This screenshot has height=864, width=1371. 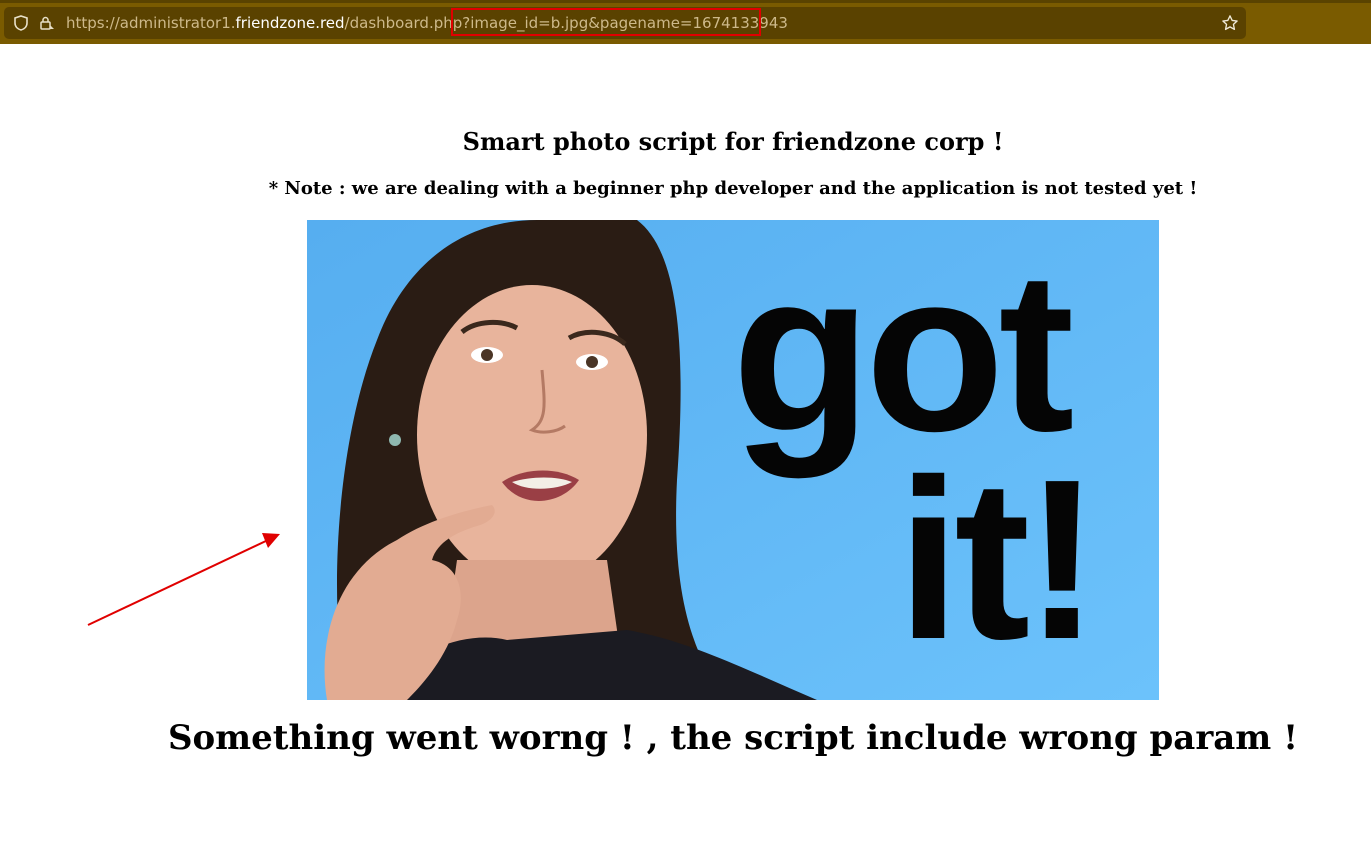 I want to click on url-host: friendzone.red, so click(x=290, y=23).